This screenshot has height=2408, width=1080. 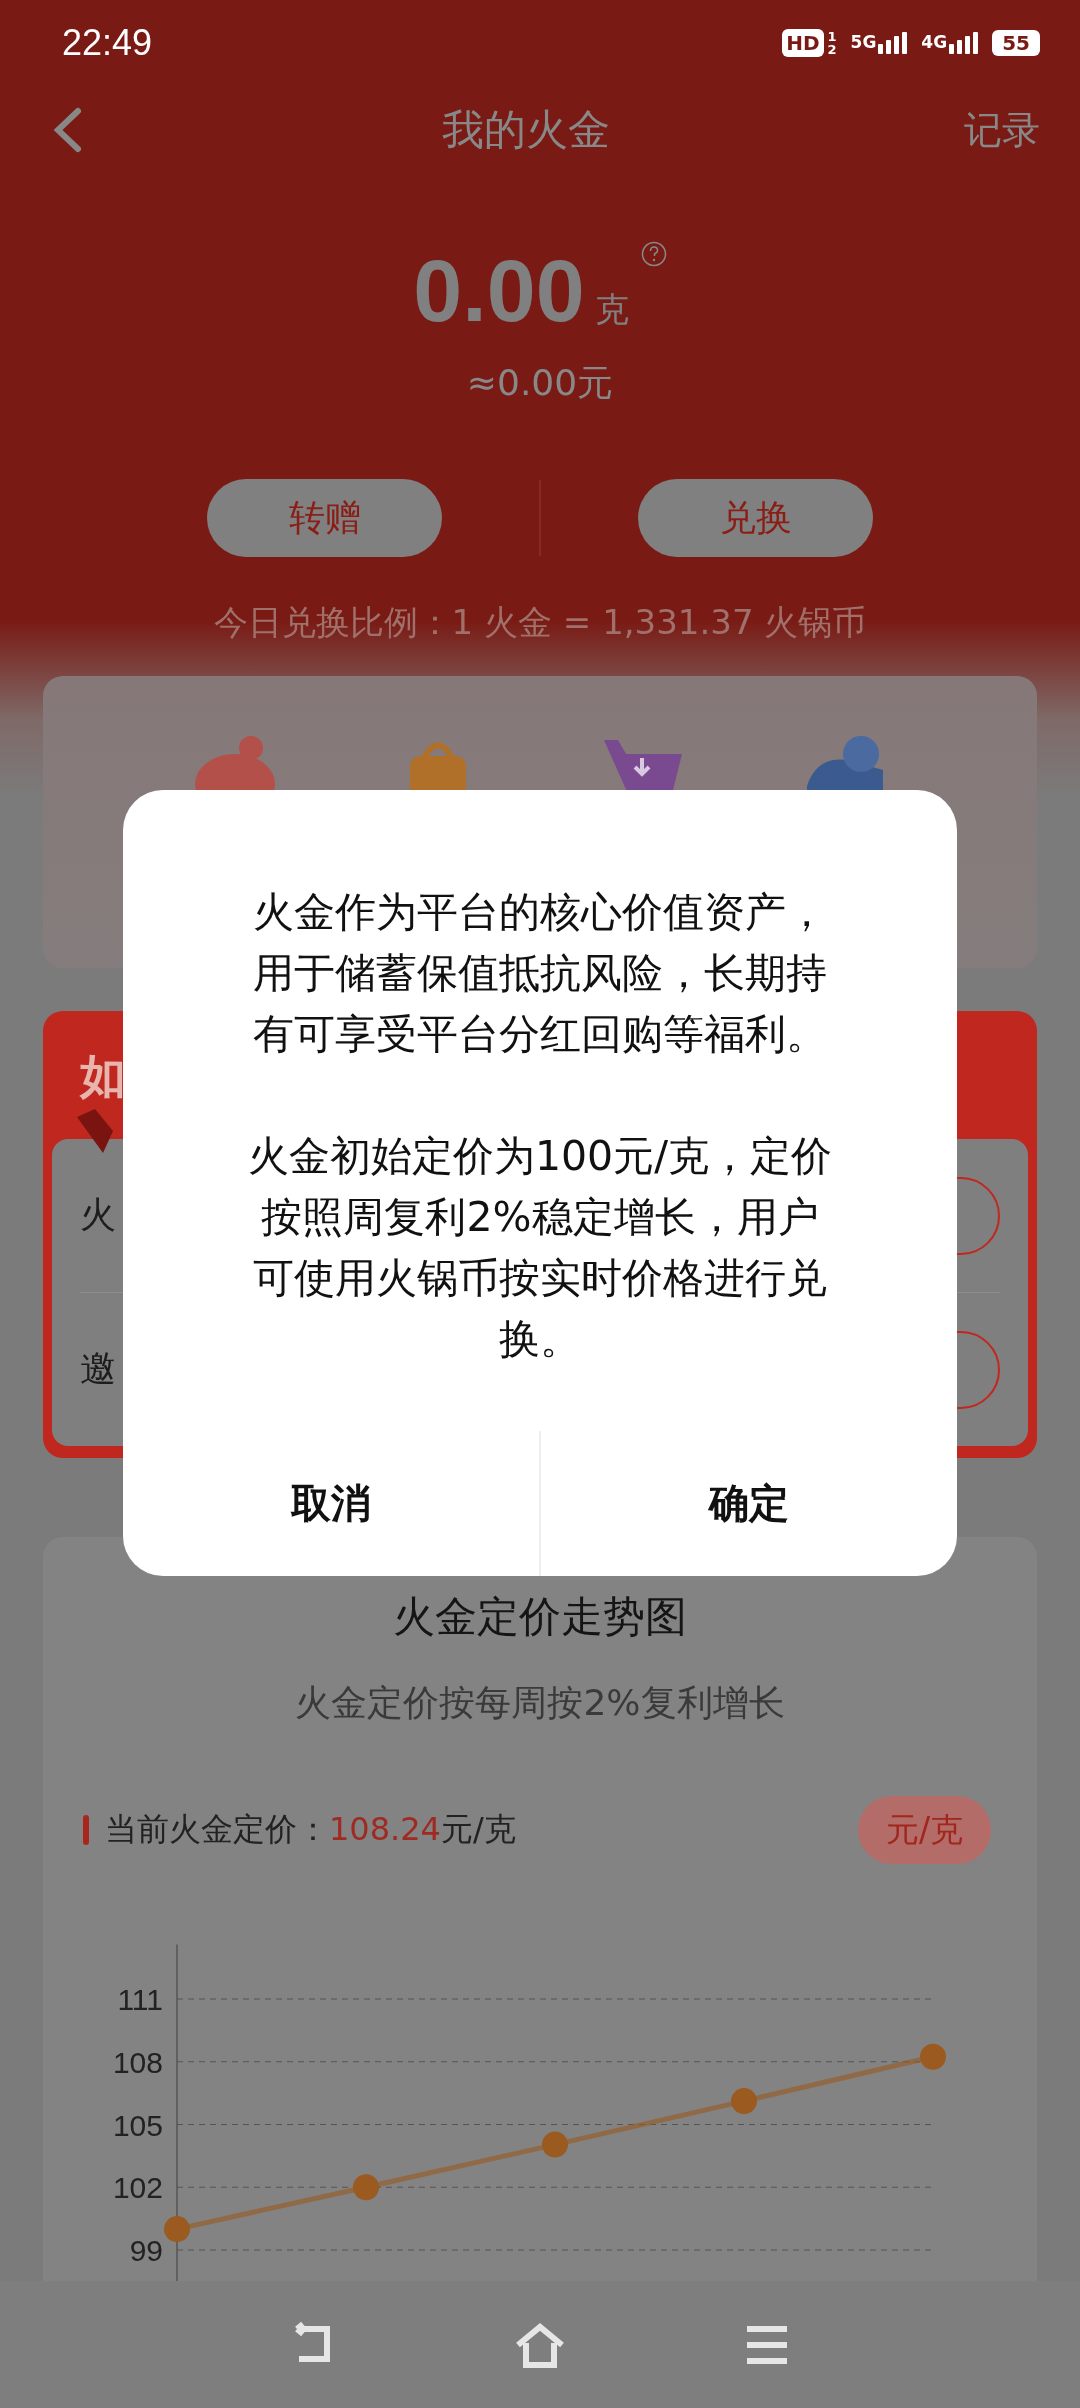 What do you see at coordinates (540, 383) in the screenshot?
I see `balance-value: ≈0.00元` at bounding box center [540, 383].